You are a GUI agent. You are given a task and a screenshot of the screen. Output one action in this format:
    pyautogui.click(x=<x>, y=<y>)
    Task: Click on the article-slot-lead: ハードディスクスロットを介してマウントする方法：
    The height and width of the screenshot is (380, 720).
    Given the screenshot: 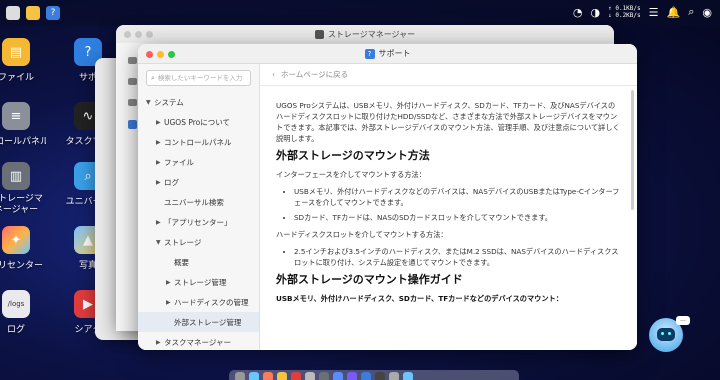 What is the action you would take?
    pyautogui.click(x=362, y=234)
    